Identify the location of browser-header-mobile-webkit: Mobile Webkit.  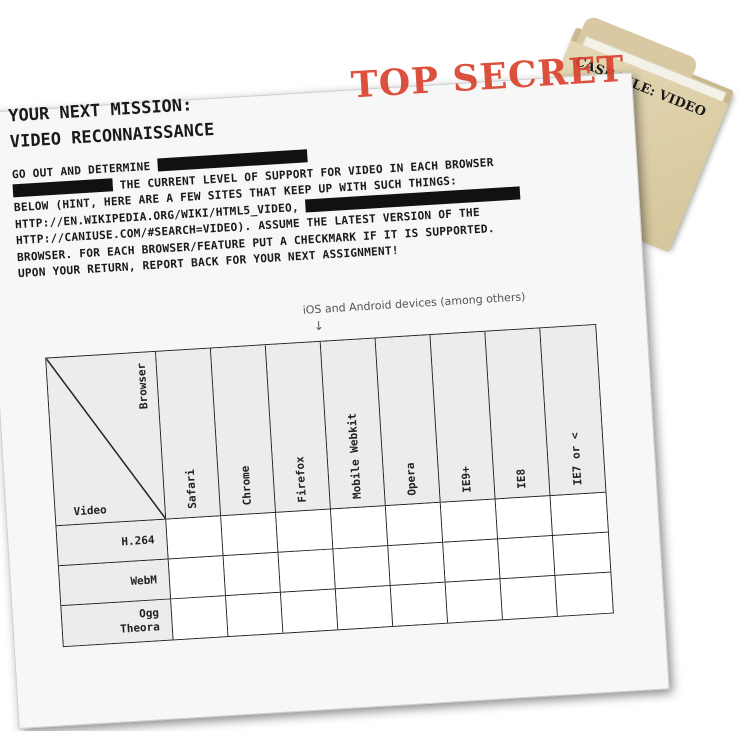
(353, 424).